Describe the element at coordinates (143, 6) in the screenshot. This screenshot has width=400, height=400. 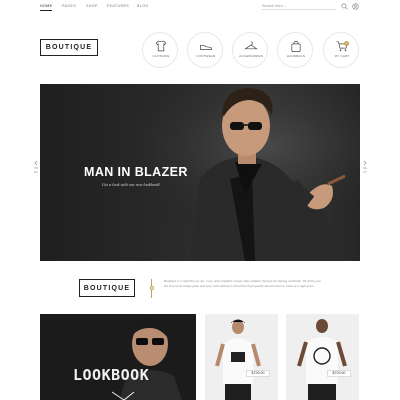
I see `nav-blog: BLOG` at that location.